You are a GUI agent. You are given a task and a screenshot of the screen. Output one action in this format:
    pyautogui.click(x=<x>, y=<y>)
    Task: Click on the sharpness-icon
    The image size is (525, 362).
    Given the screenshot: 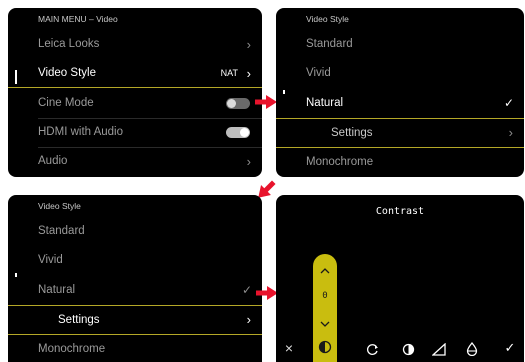 What is the action you would take?
    pyautogui.click(x=439, y=349)
    